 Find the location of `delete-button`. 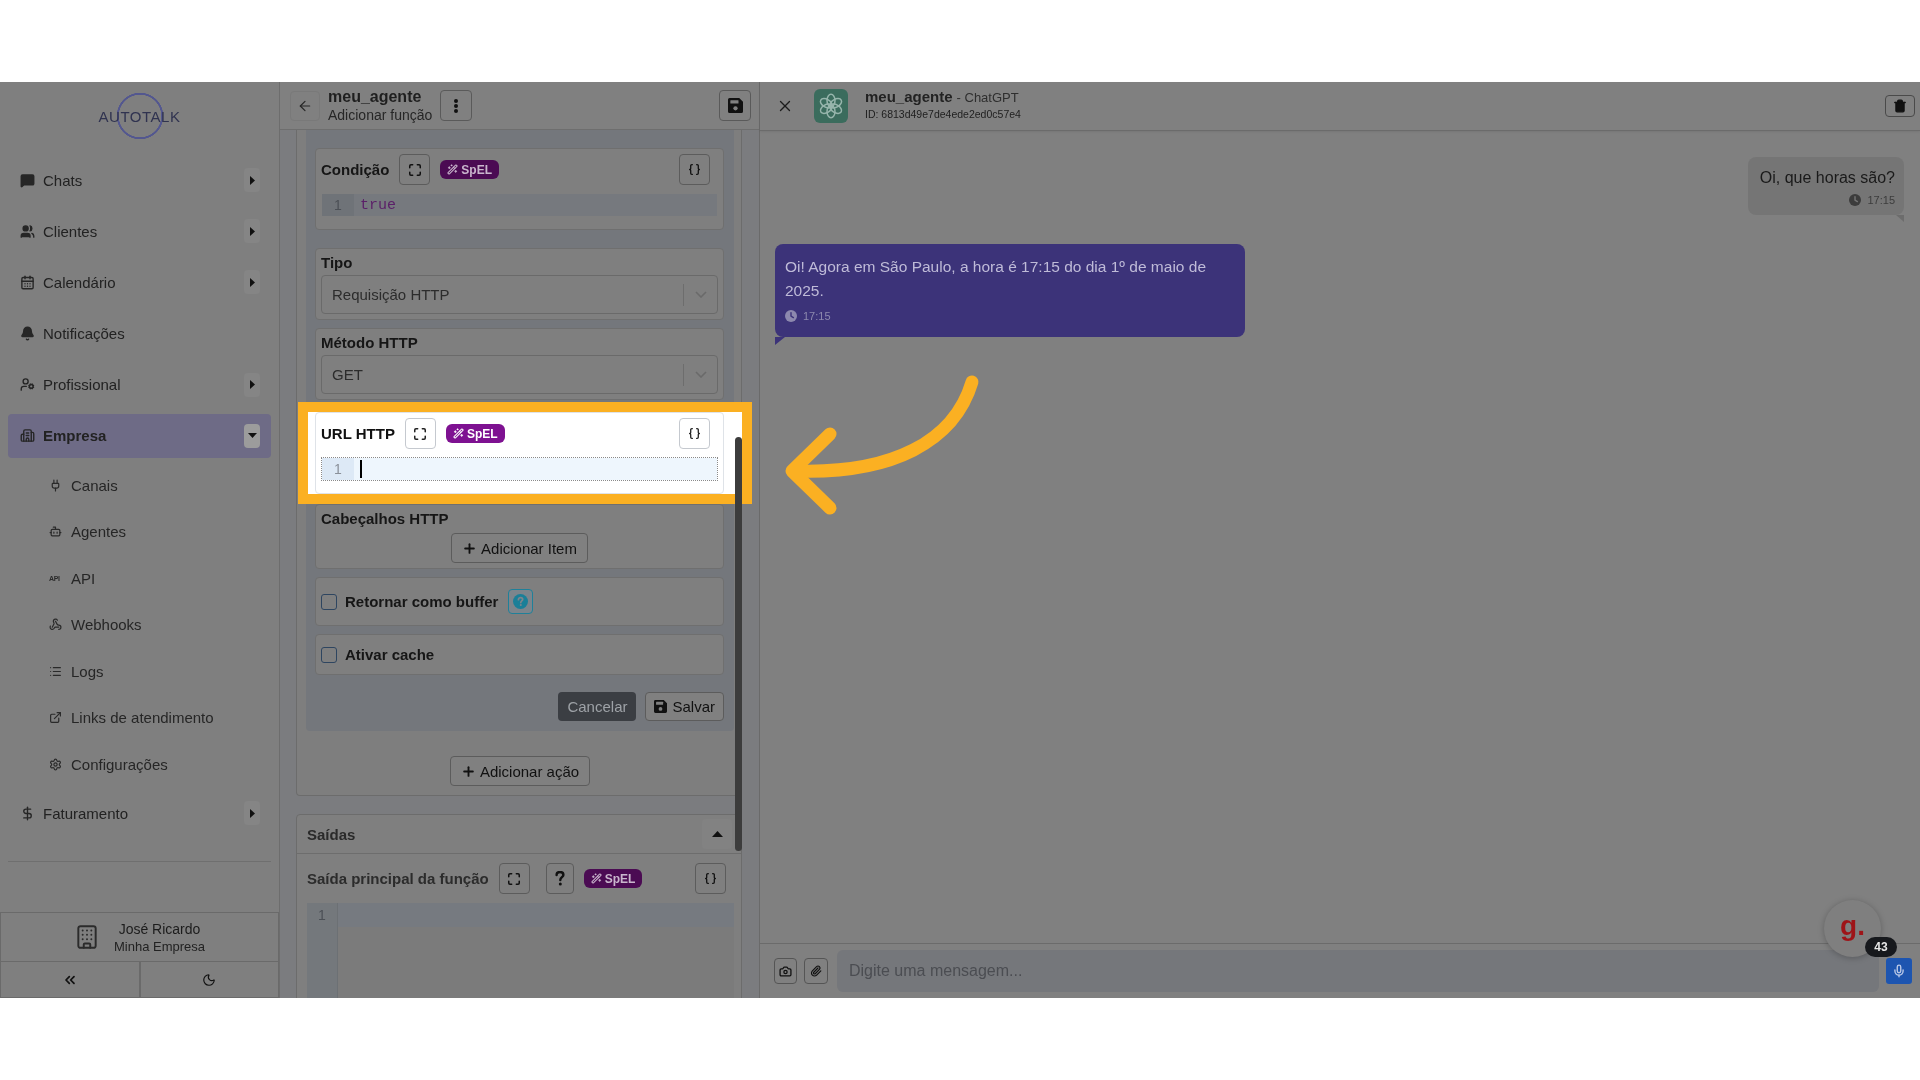

delete-button is located at coordinates (1900, 106).